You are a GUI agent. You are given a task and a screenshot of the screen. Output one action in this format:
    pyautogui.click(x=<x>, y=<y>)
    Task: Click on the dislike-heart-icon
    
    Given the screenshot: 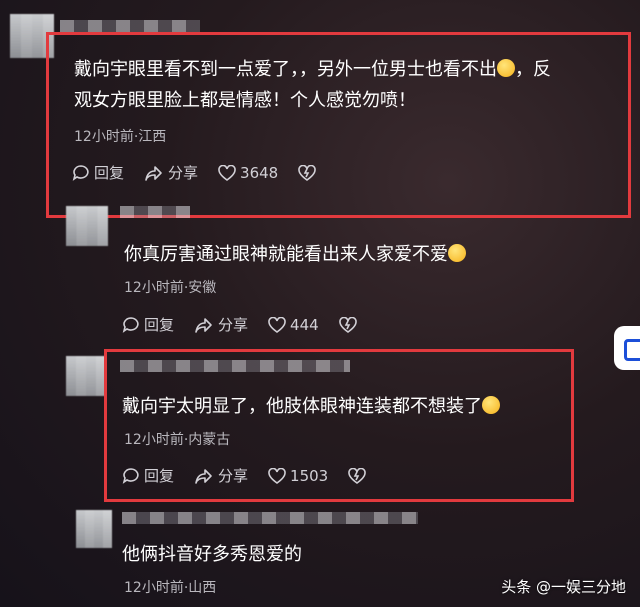 What is the action you would take?
    pyautogui.click(x=347, y=324)
    